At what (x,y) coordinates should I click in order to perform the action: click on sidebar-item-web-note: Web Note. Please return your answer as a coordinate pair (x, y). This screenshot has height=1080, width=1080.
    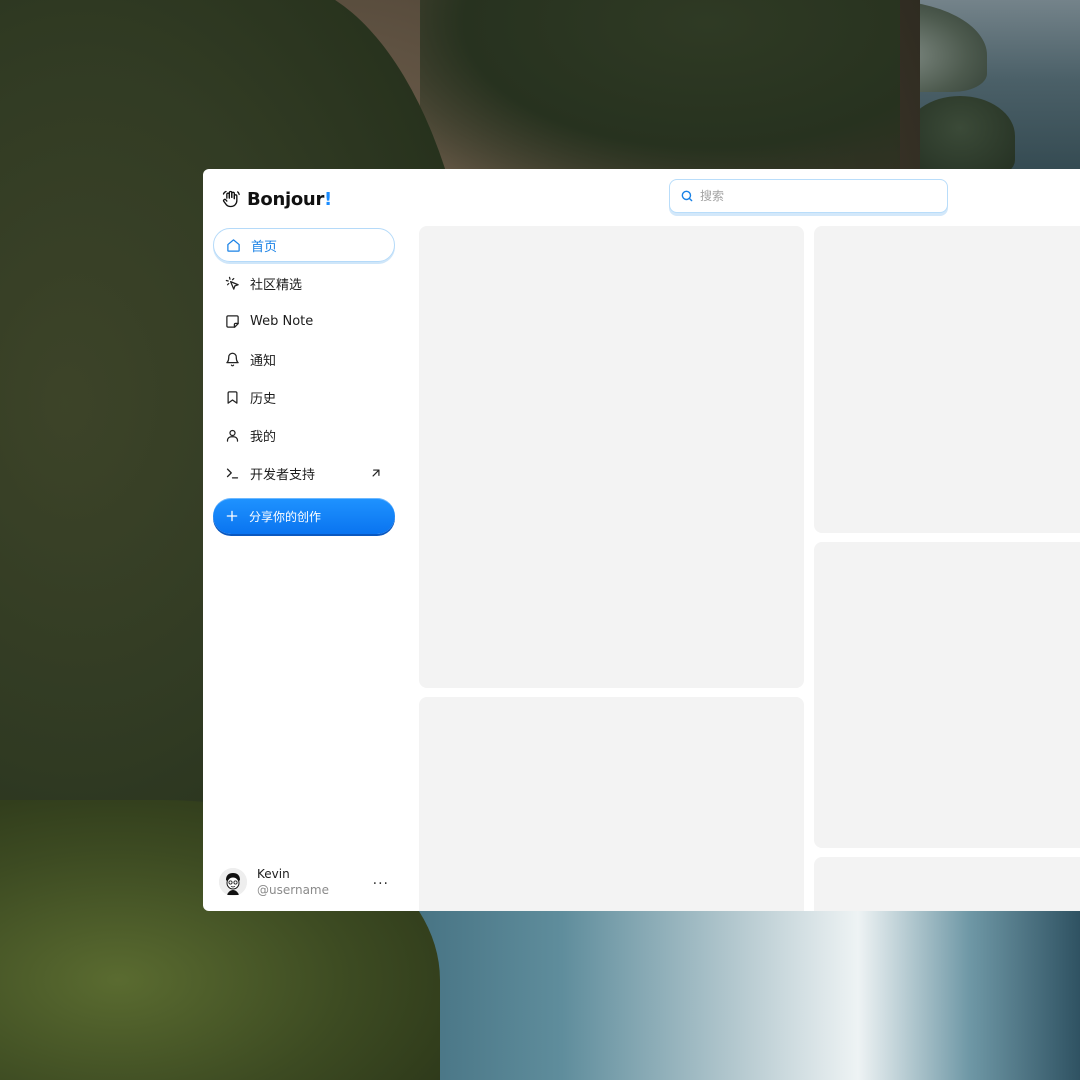
    Looking at the image, I should click on (304, 321).